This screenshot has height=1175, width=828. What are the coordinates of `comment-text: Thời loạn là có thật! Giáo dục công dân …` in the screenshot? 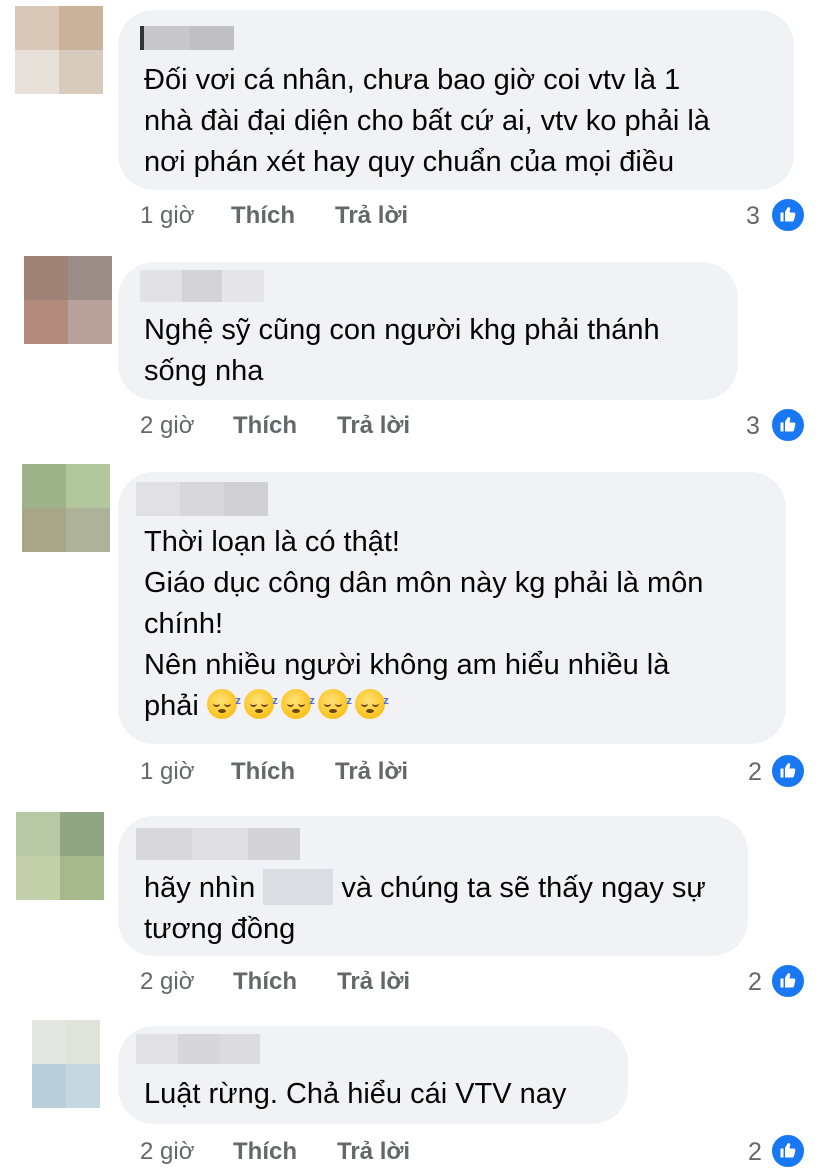 It's located at (454, 624).